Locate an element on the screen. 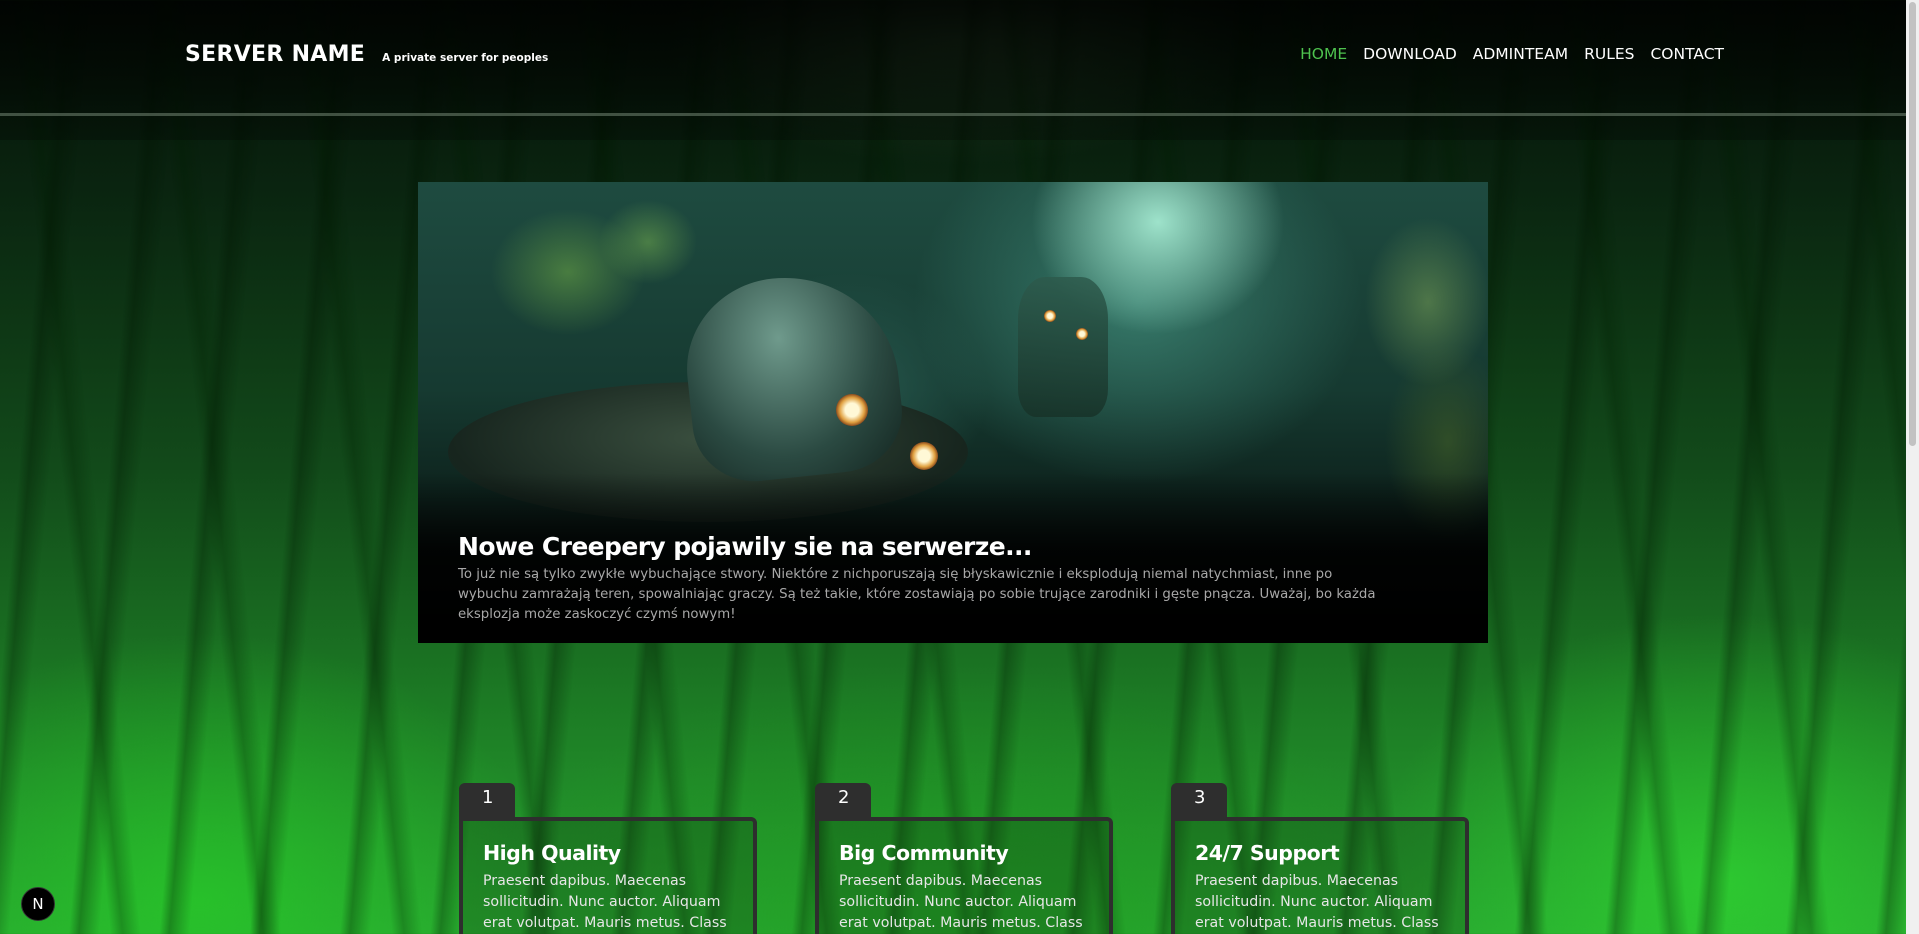 The height and width of the screenshot is (934, 1919). nav-adminteam: ADMINTEAM is located at coordinates (1520, 54).